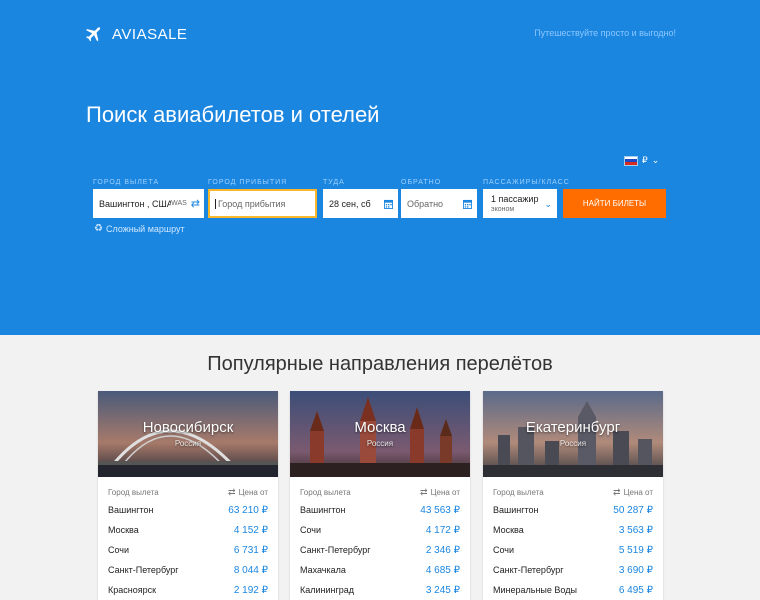 The width and height of the screenshot is (760, 600). I want to click on row-city: Махачкала, so click(323, 570).